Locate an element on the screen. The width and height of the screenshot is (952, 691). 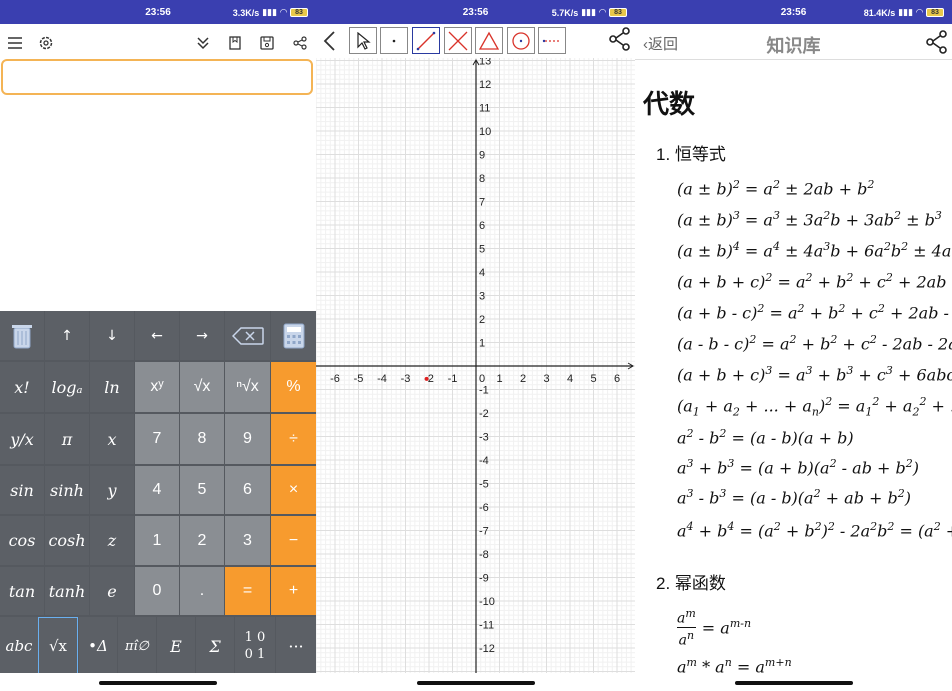
cosh-key: cosh is located at coordinates (67, 540).